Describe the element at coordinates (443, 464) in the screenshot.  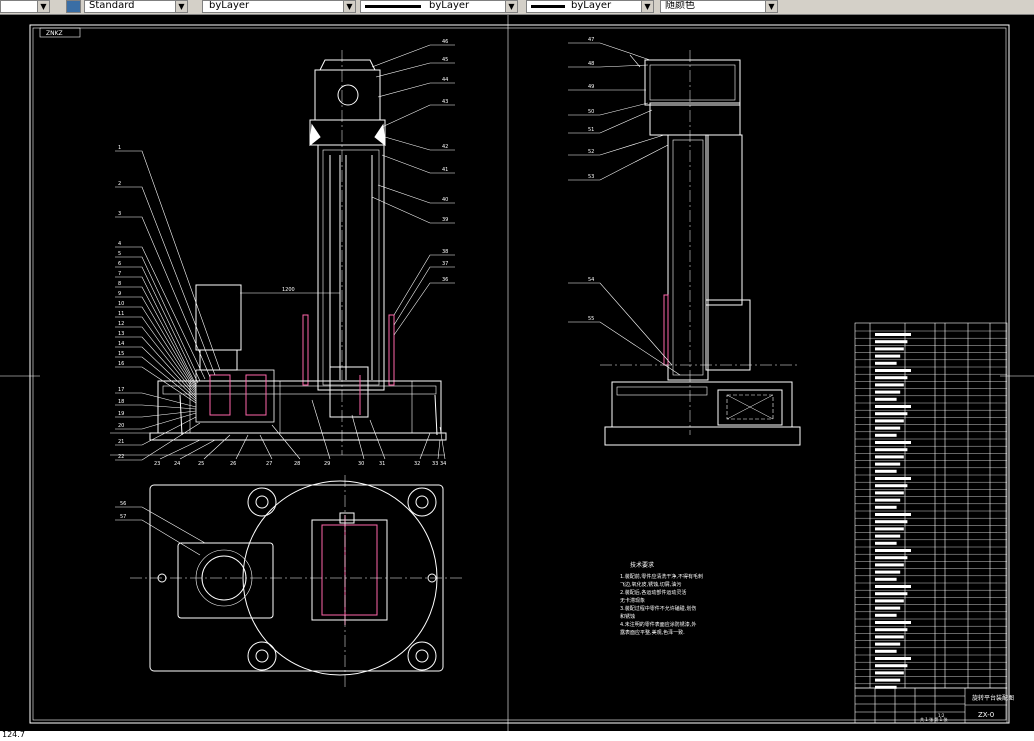
I see `callout-number: 34` at that location.